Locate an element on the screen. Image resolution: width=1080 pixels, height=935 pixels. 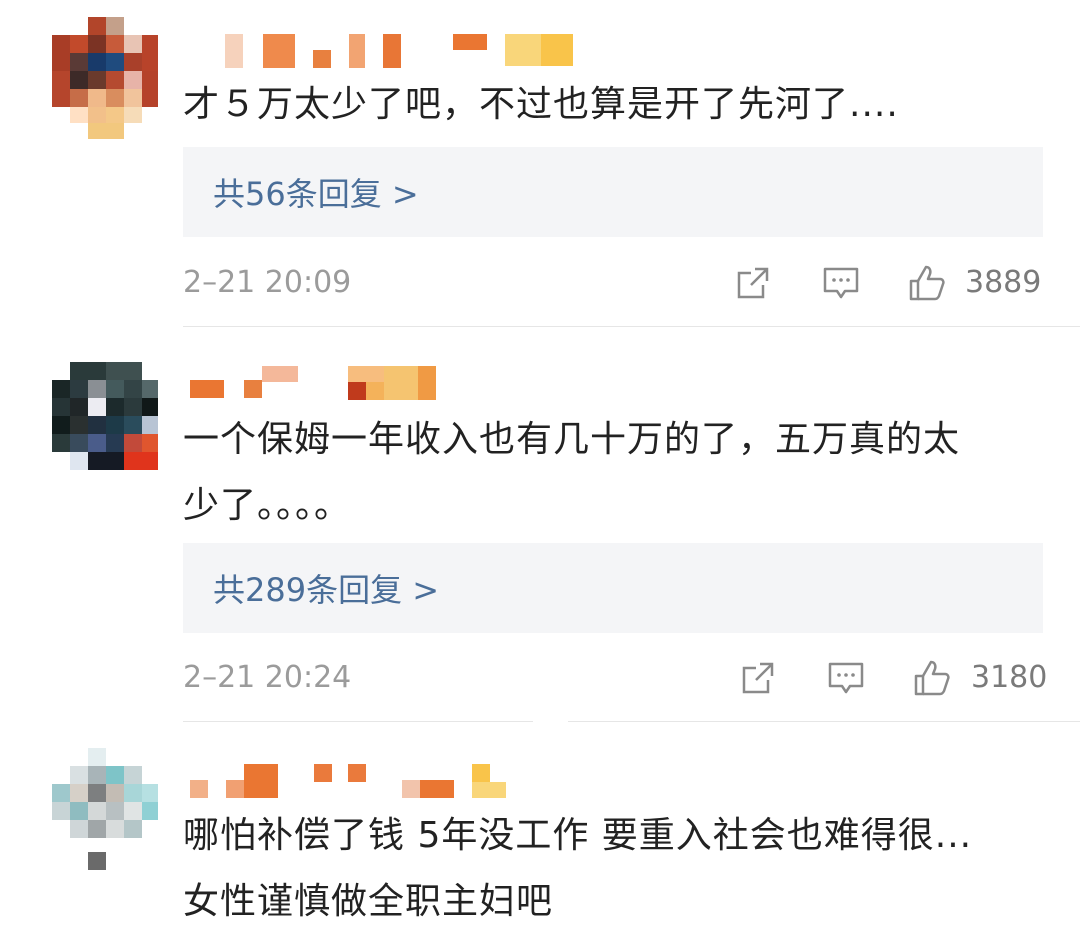
view-replies-label: 共56条回复 > is located at coordinates (316, 194).